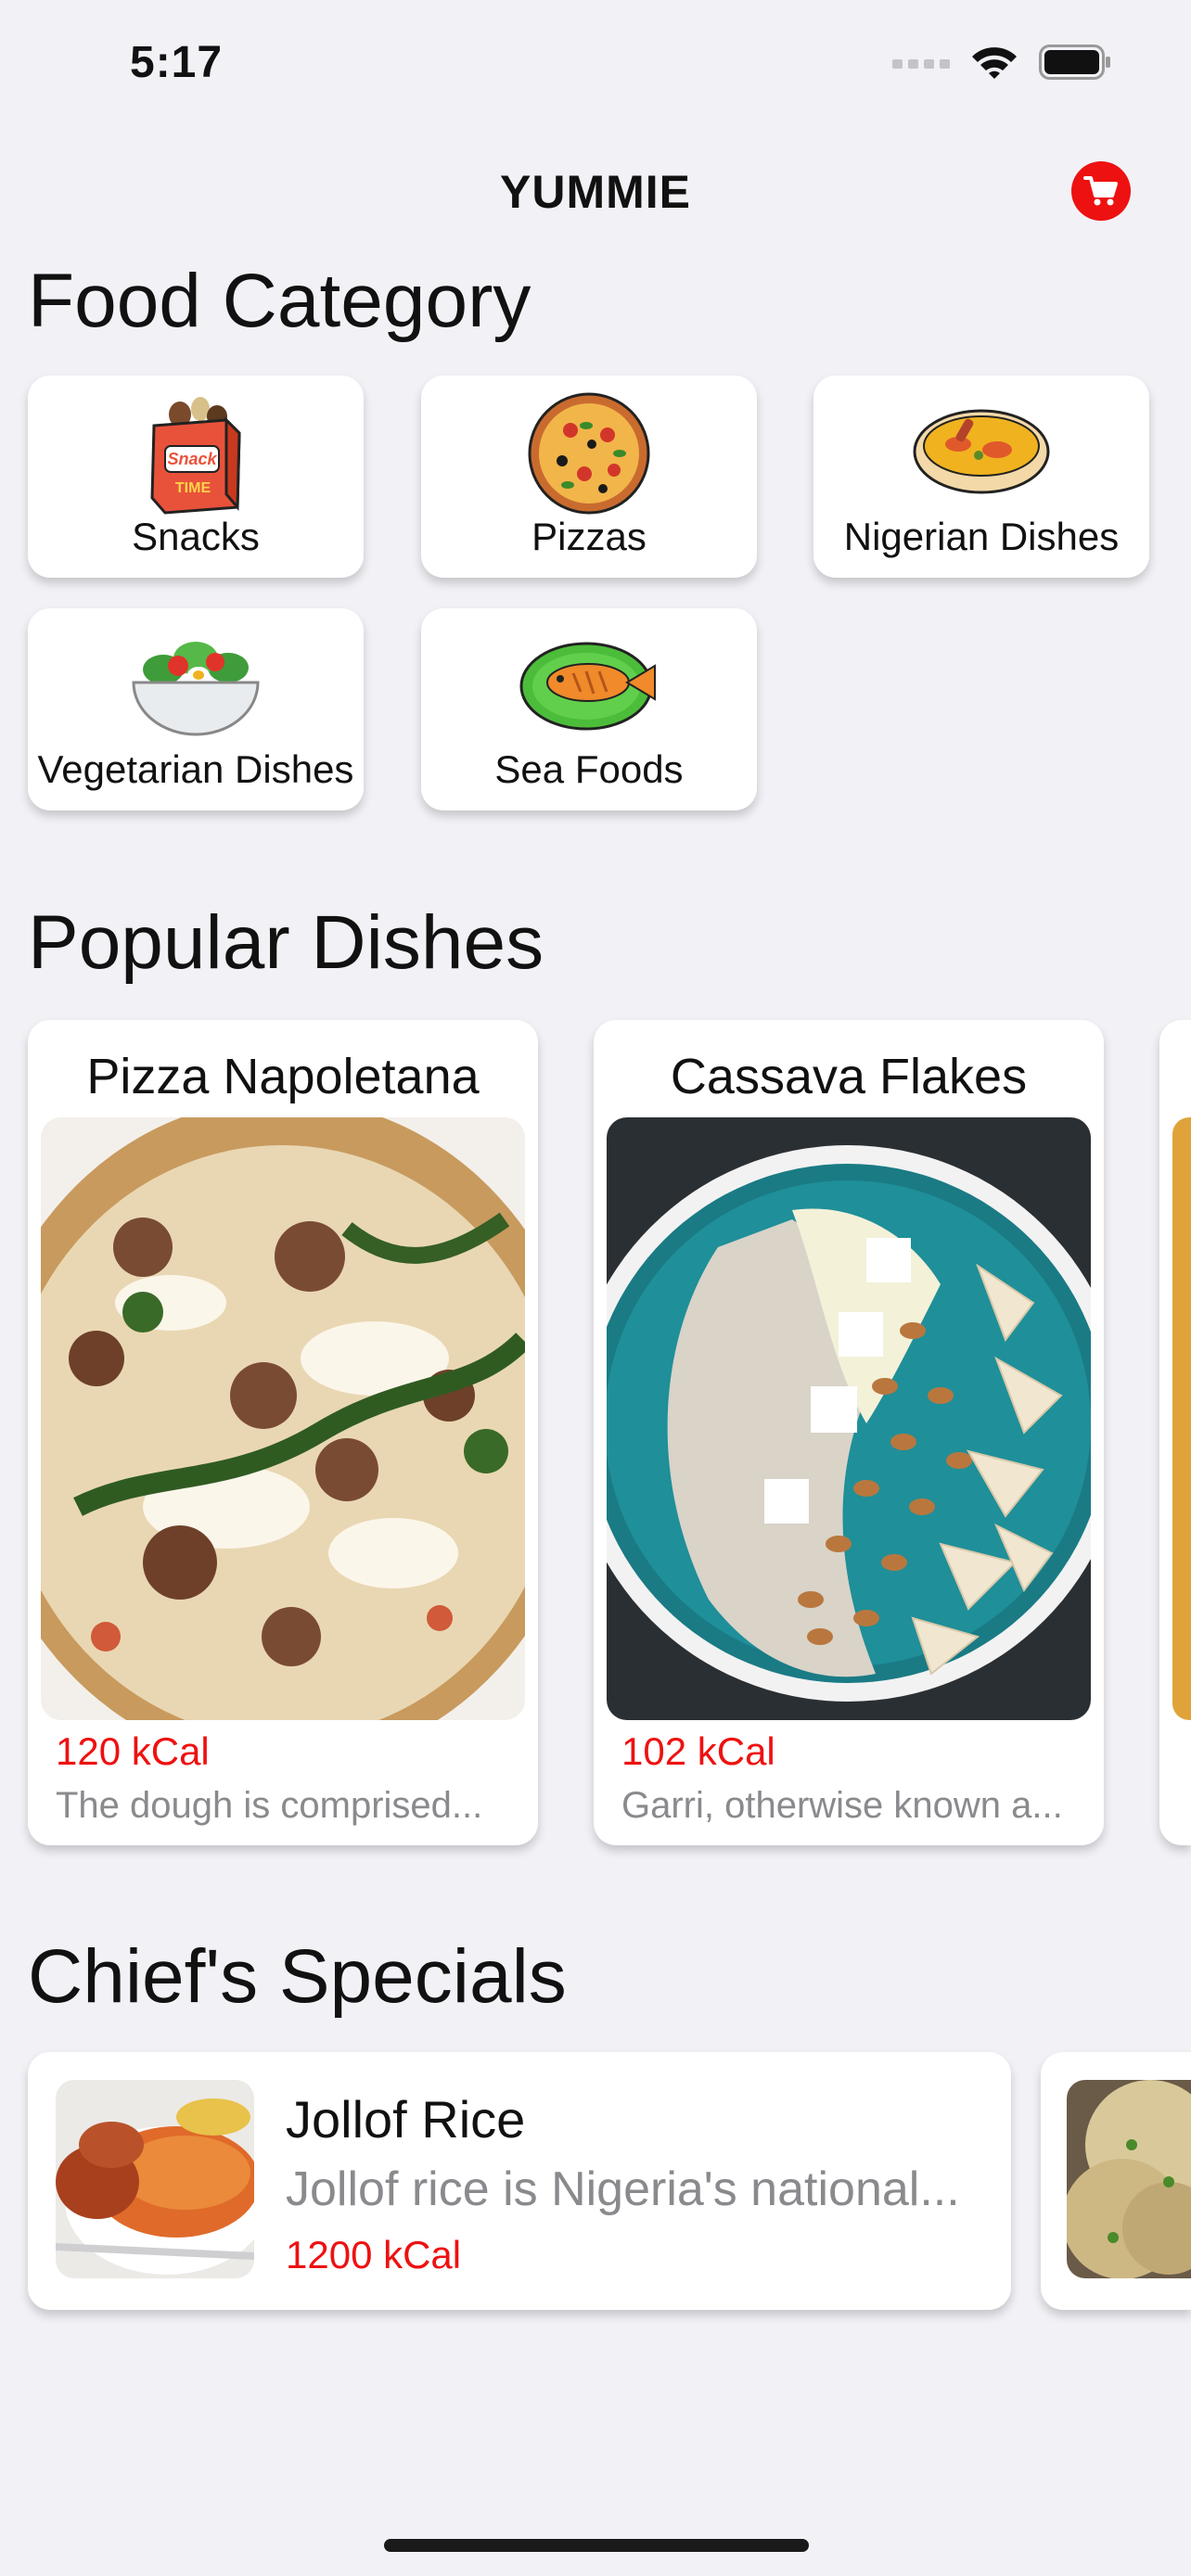 The image size is (1191, 2576). I want to click on category-nigerian-dishes: Nigerian Dishes, so click(981, 477).